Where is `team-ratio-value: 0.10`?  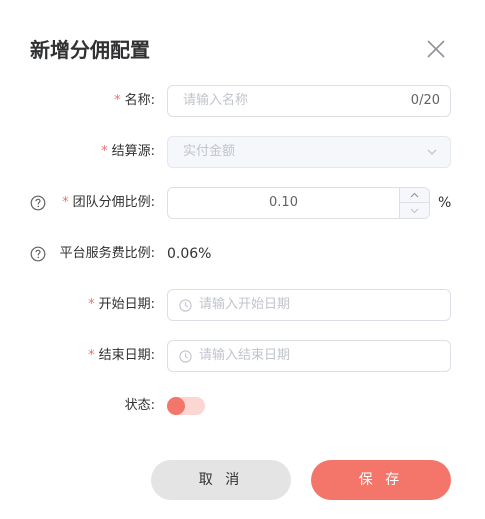 team-ratio-value: 0.10 is located at coordinates (283, 203).